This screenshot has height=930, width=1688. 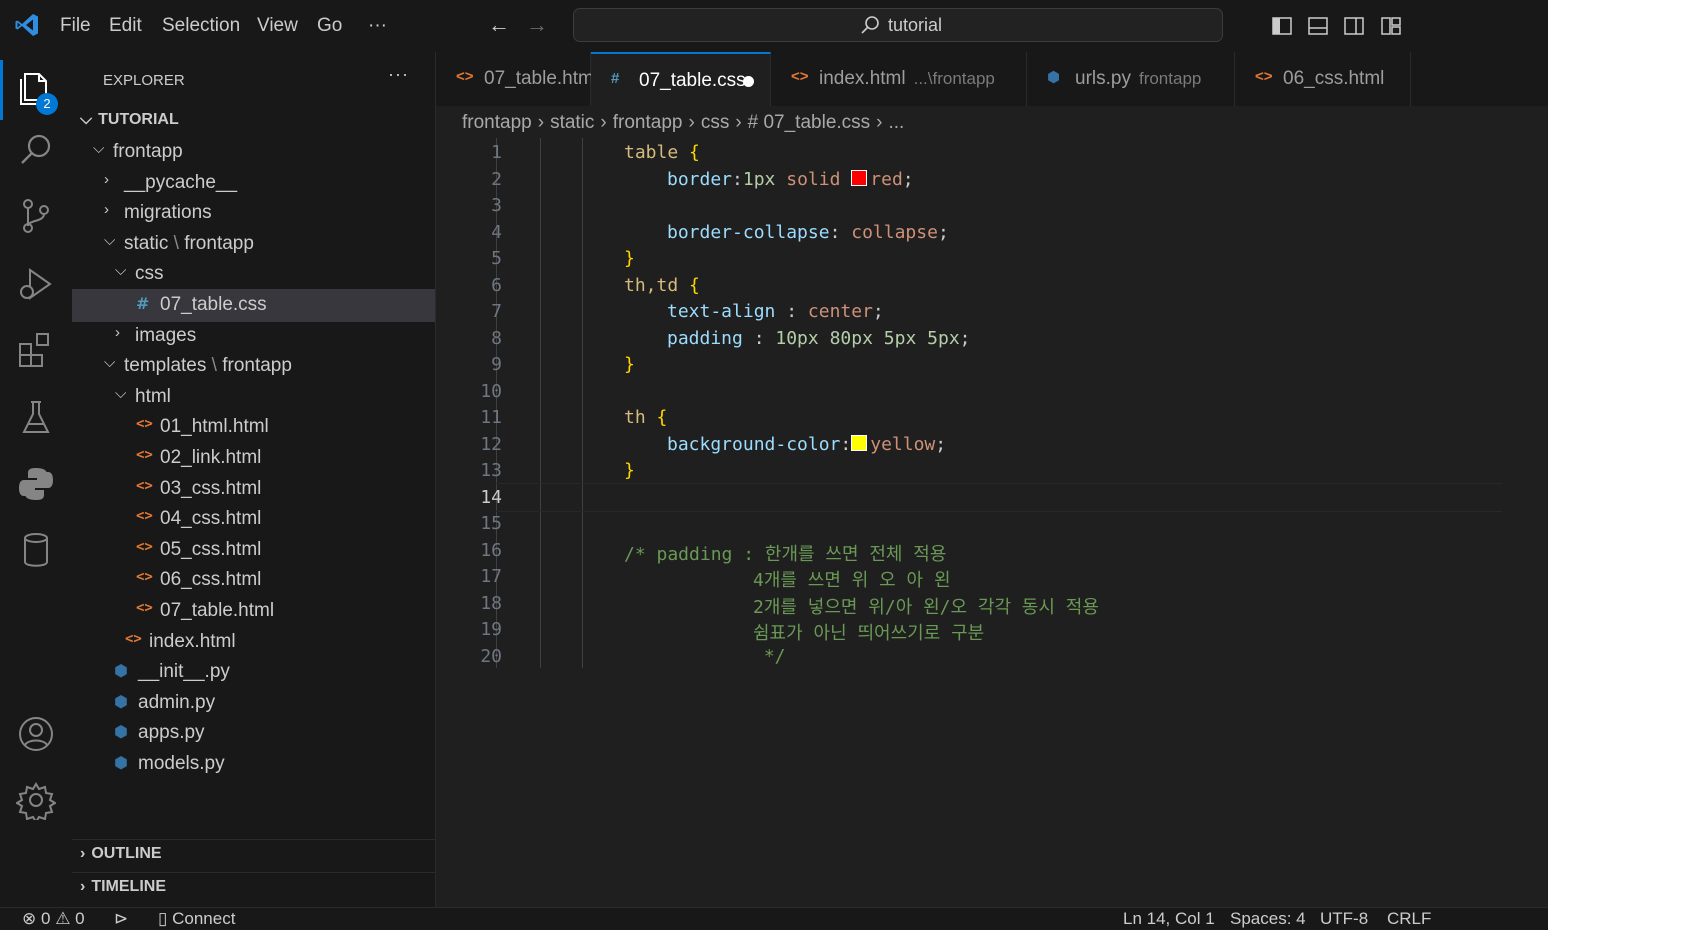 I want to click on breadcrumb-segment: static, so click(x=572, y=122).